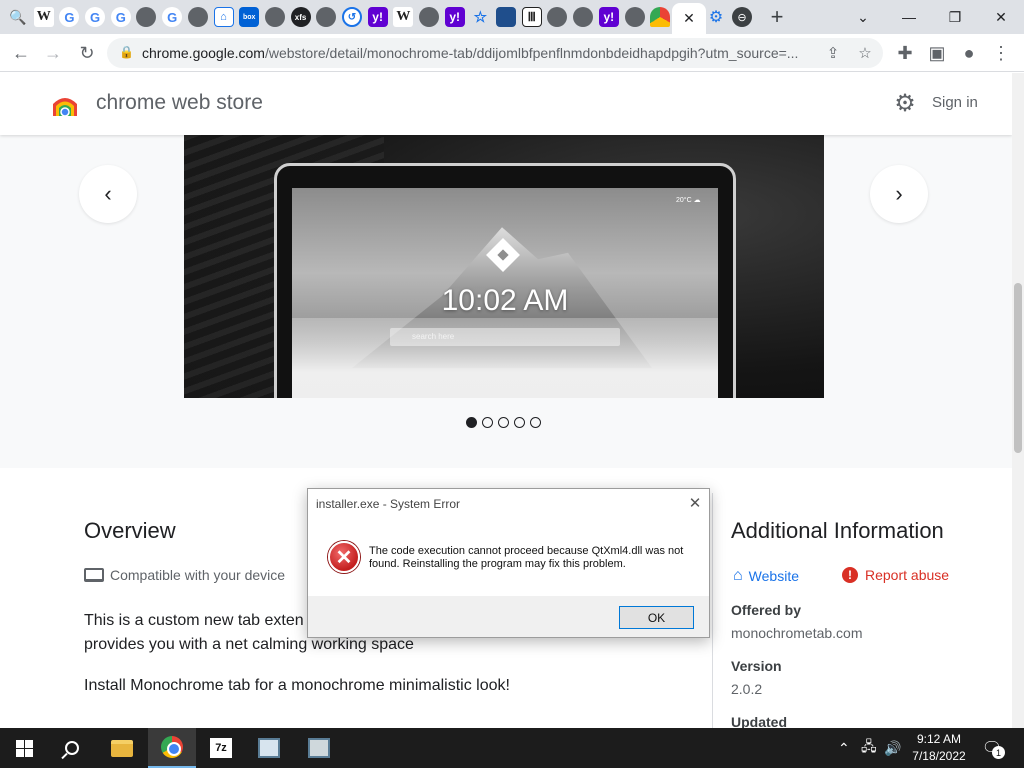 Image resolution: width=1024 pixels, height=768 pixels. What do you see at coordinates (998, 752) in the screenshot?
I see `notification-count-badge: 1` at bounding box center [998, 752].